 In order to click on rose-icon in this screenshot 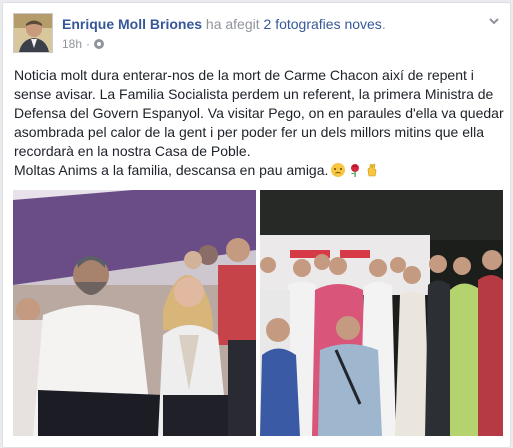, I will do `click(355, 170)`.